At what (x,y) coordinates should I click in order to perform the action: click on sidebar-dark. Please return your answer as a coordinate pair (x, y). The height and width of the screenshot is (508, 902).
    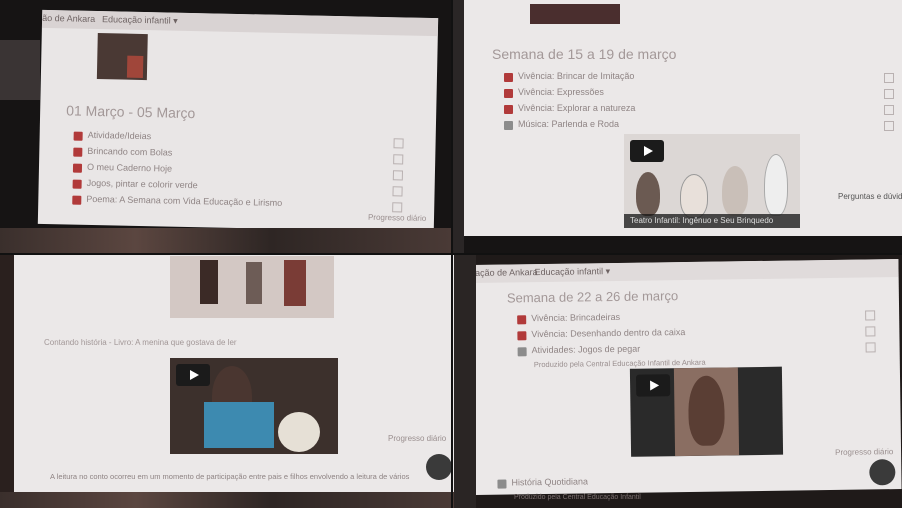
    Looking at the image, I should click on (20, 70).